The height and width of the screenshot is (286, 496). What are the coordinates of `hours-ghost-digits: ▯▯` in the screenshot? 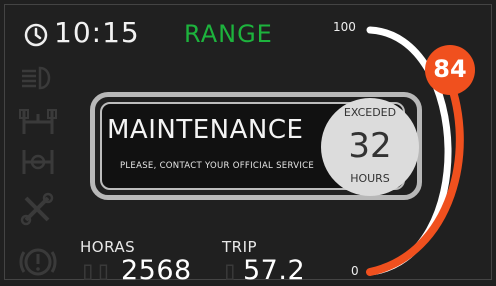 It's located at (96, 271).